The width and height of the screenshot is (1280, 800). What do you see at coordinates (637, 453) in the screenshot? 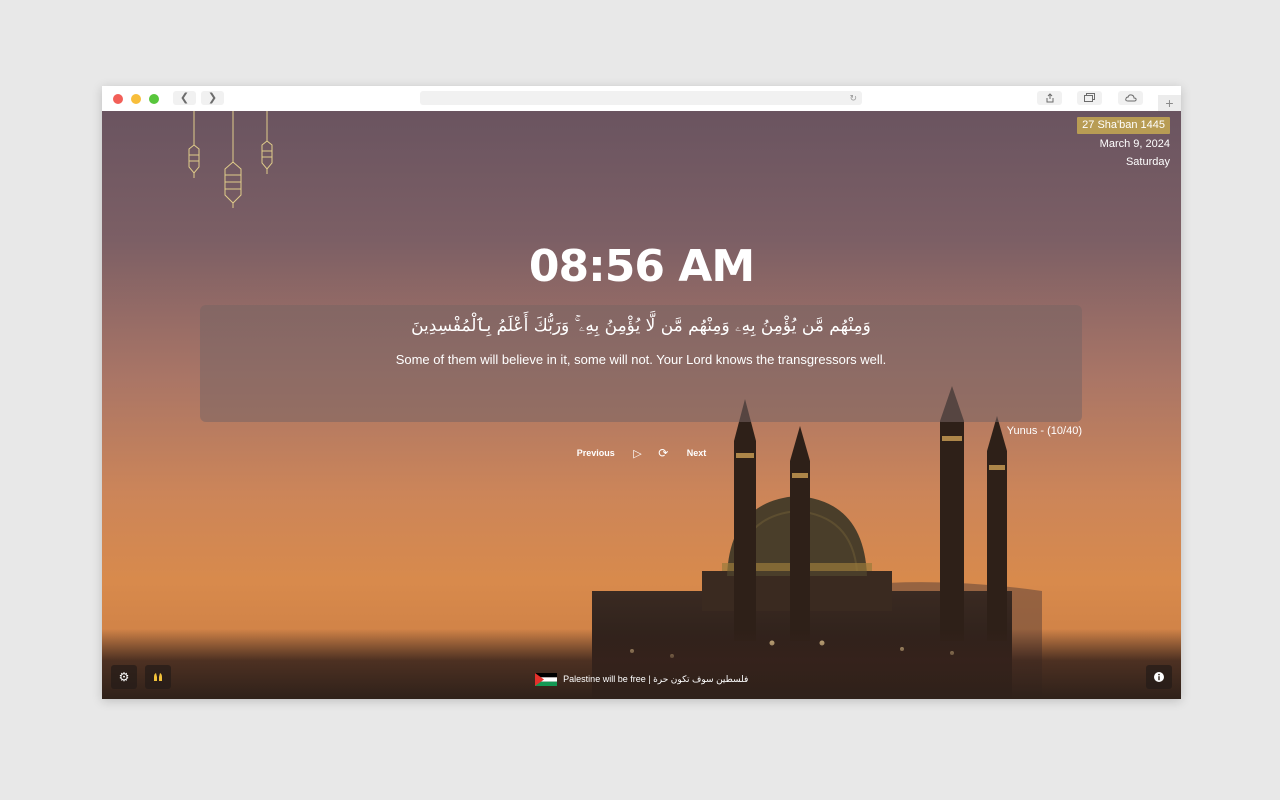
I see `play-icon: ▷` at bounding box center [637, 453].